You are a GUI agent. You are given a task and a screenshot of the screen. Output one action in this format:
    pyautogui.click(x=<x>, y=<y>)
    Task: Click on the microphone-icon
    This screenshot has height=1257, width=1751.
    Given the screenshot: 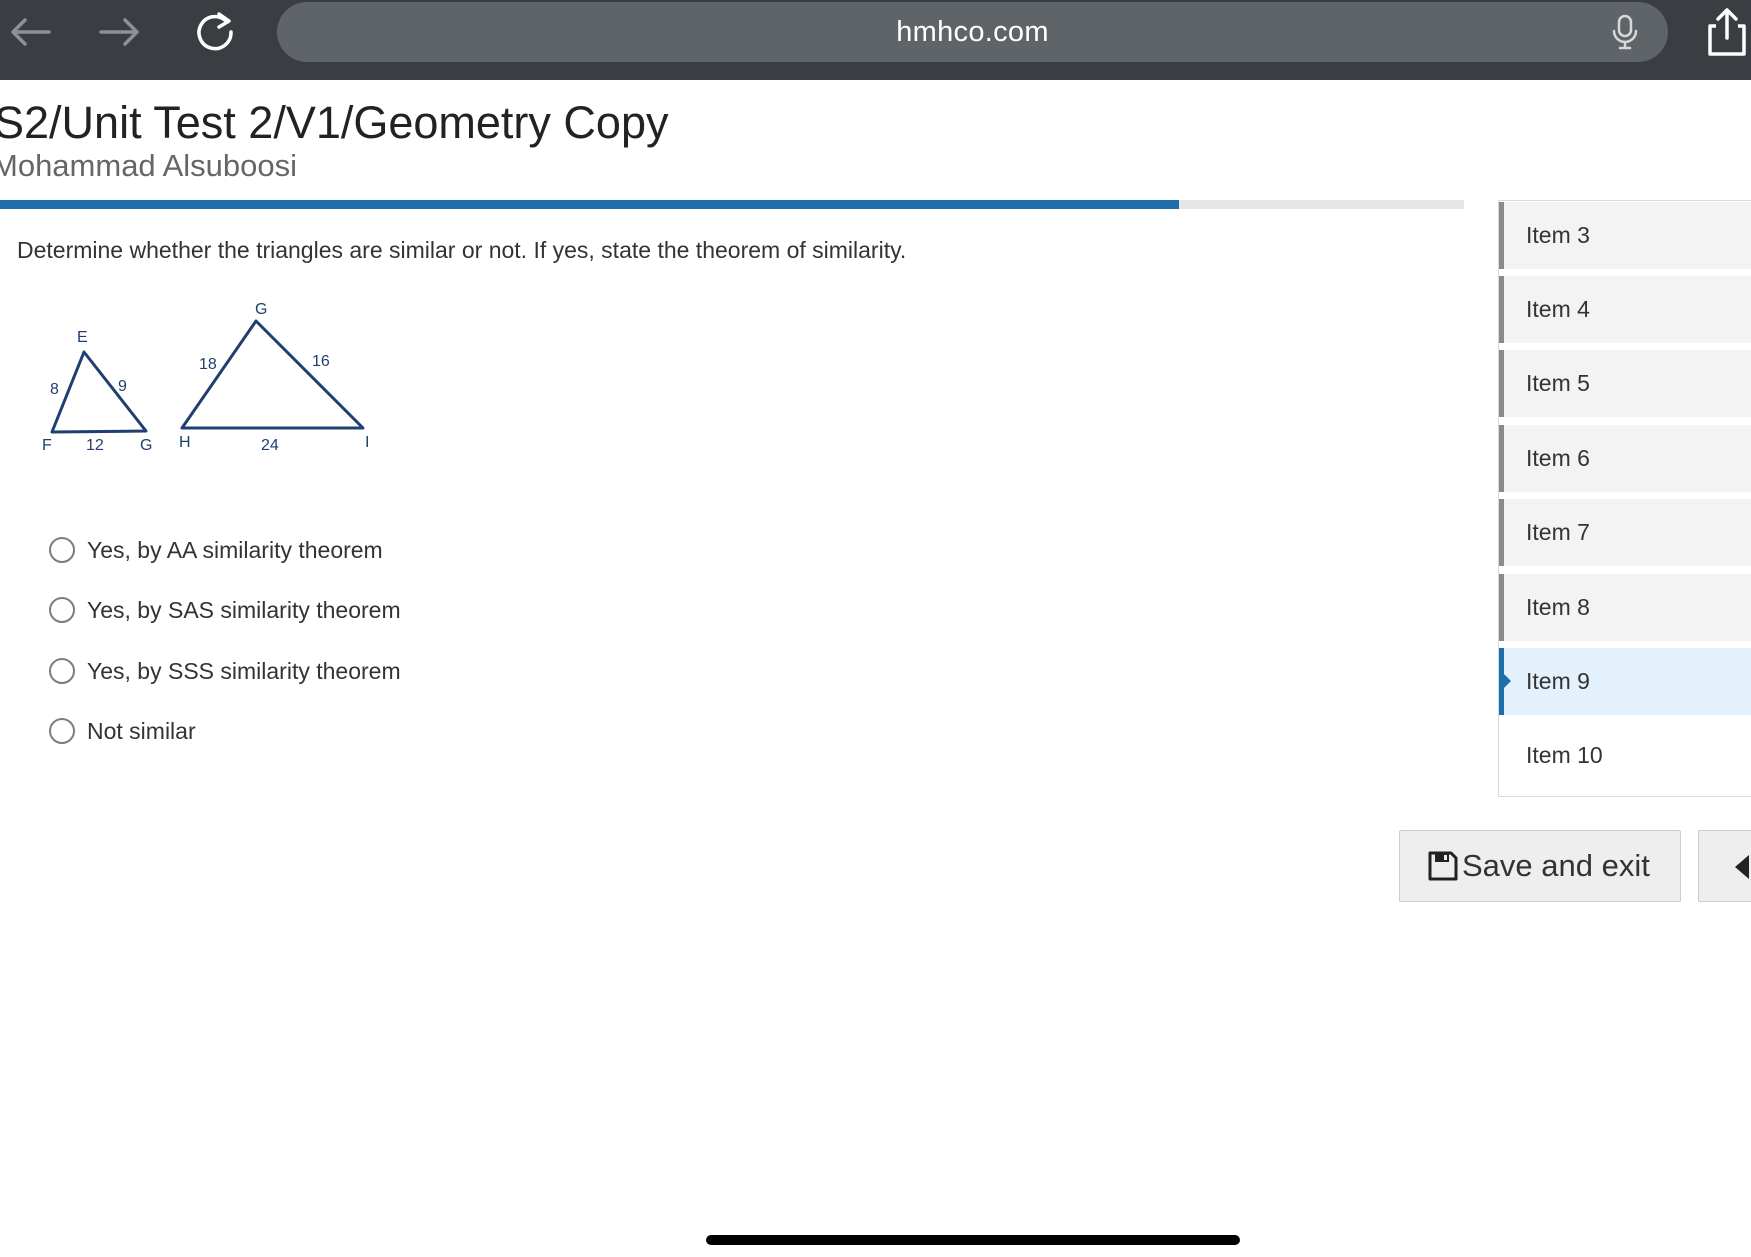 What is the action you would take?
    pyautogui.click(x=1625, y=32)
    